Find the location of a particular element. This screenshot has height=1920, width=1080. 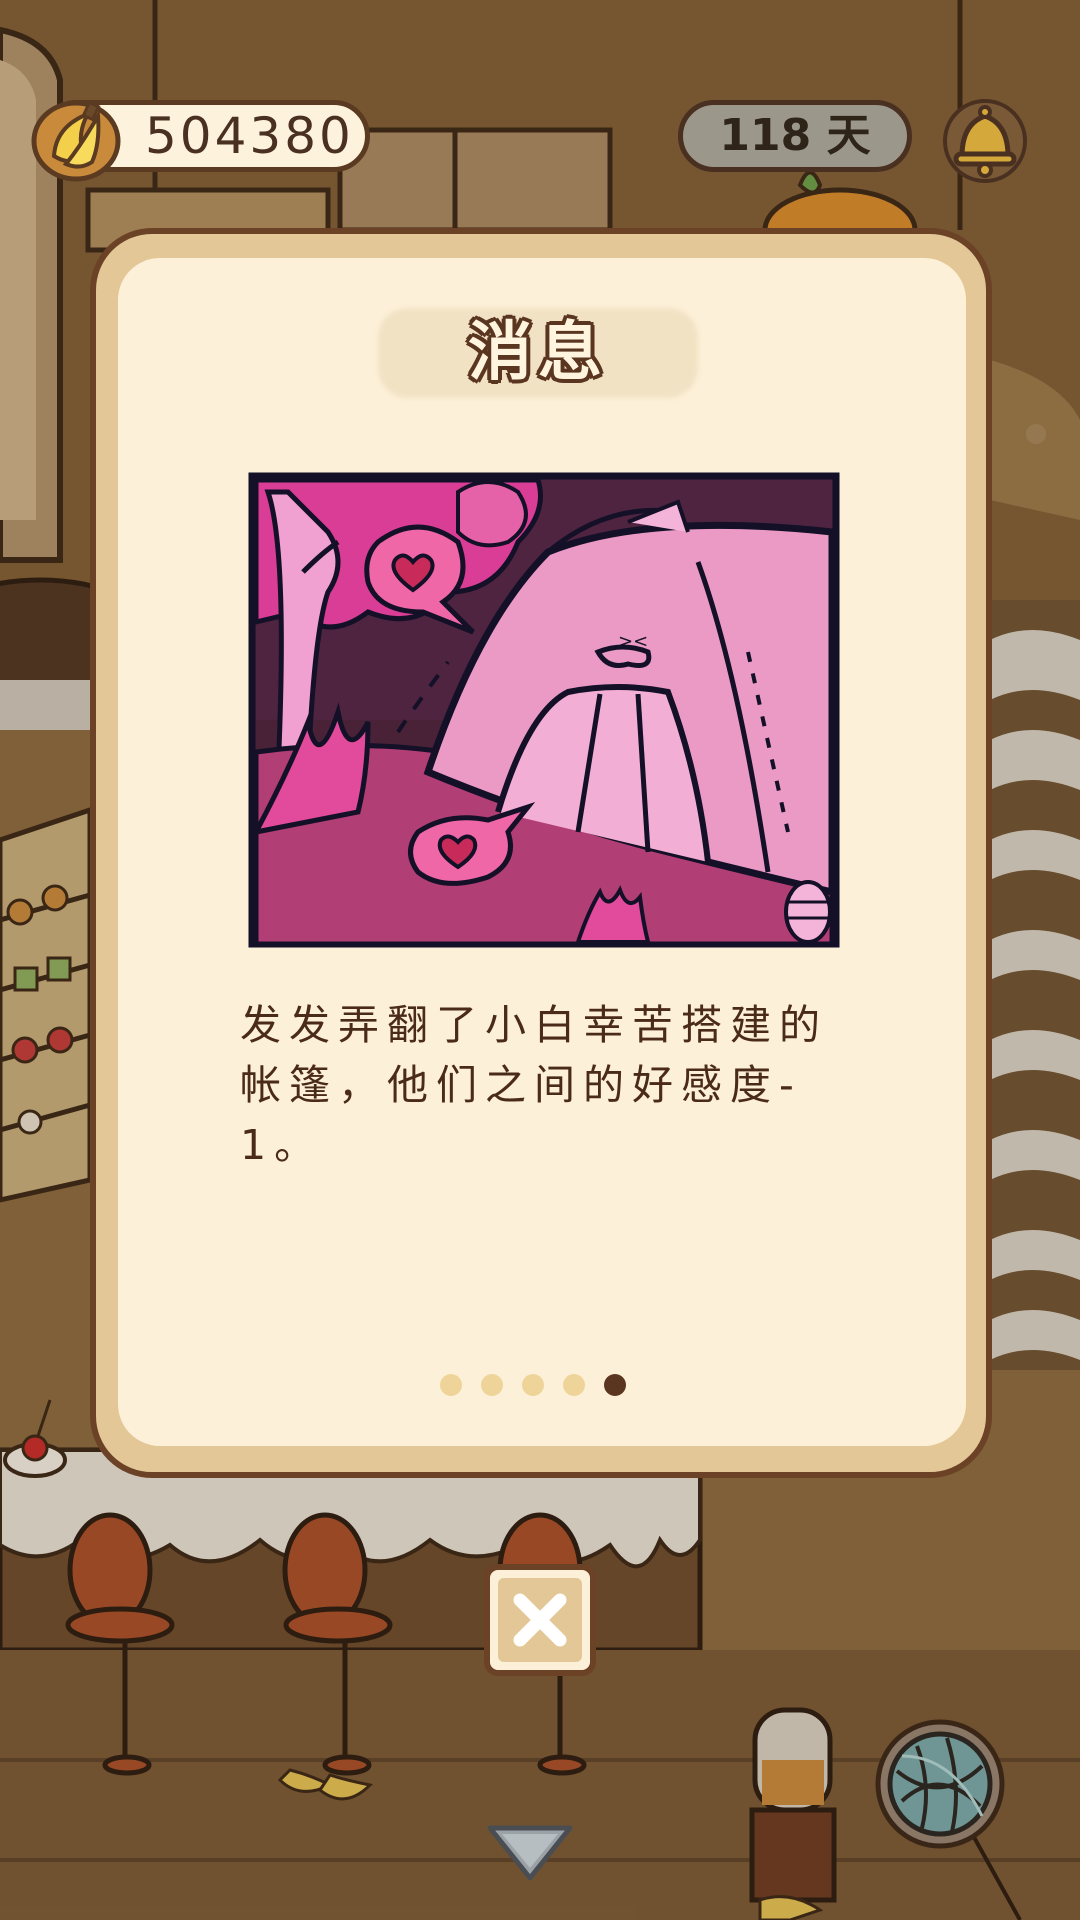

yarn-ball-icon is located at coordinates (940, 1784).